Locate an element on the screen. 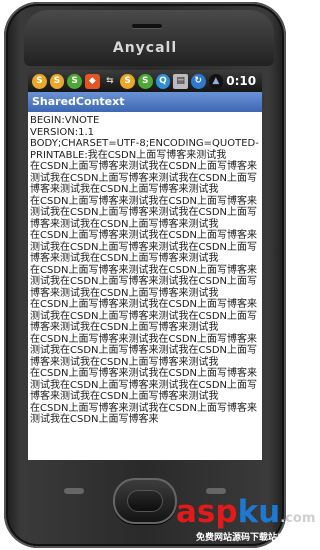  app-title: SharedContext is located at coordinates (78, 101).